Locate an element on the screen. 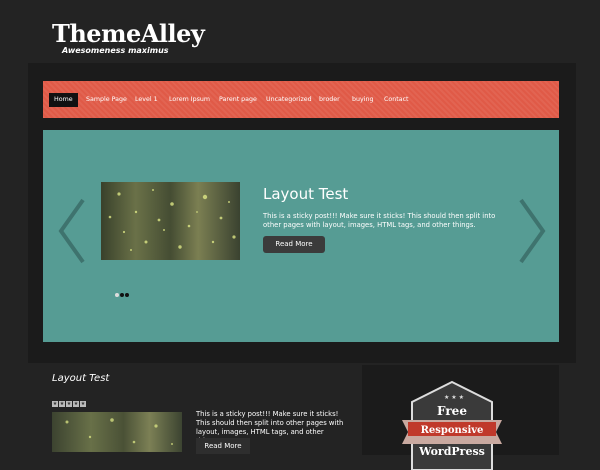 This screenshot has height=470, width=600. nav-item-sample-page: Sample Page is located at coordinates (106, 100).